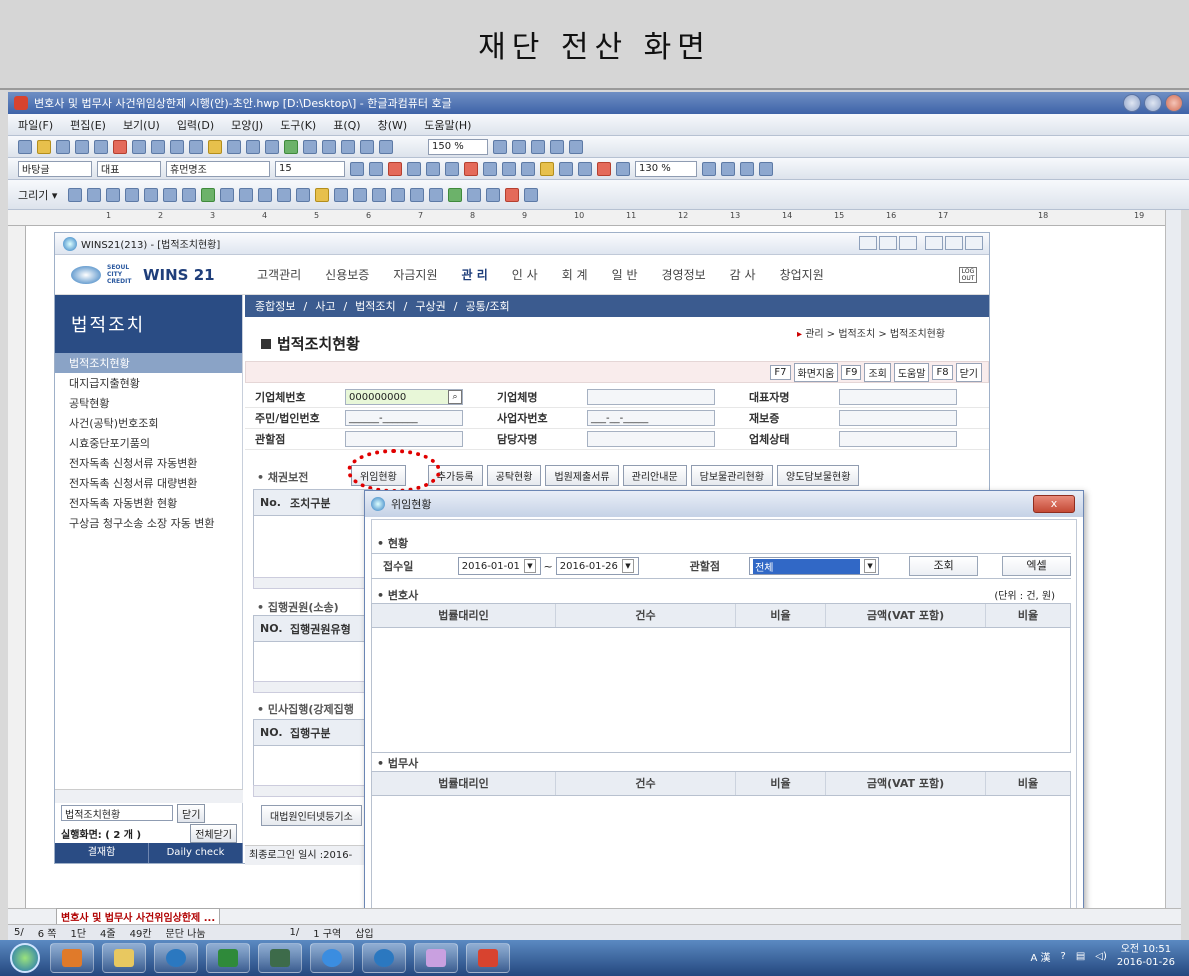 This screenshot has width=1189, height=976. I want to click on status-insert-mode: 삽입, so click(364, 932).